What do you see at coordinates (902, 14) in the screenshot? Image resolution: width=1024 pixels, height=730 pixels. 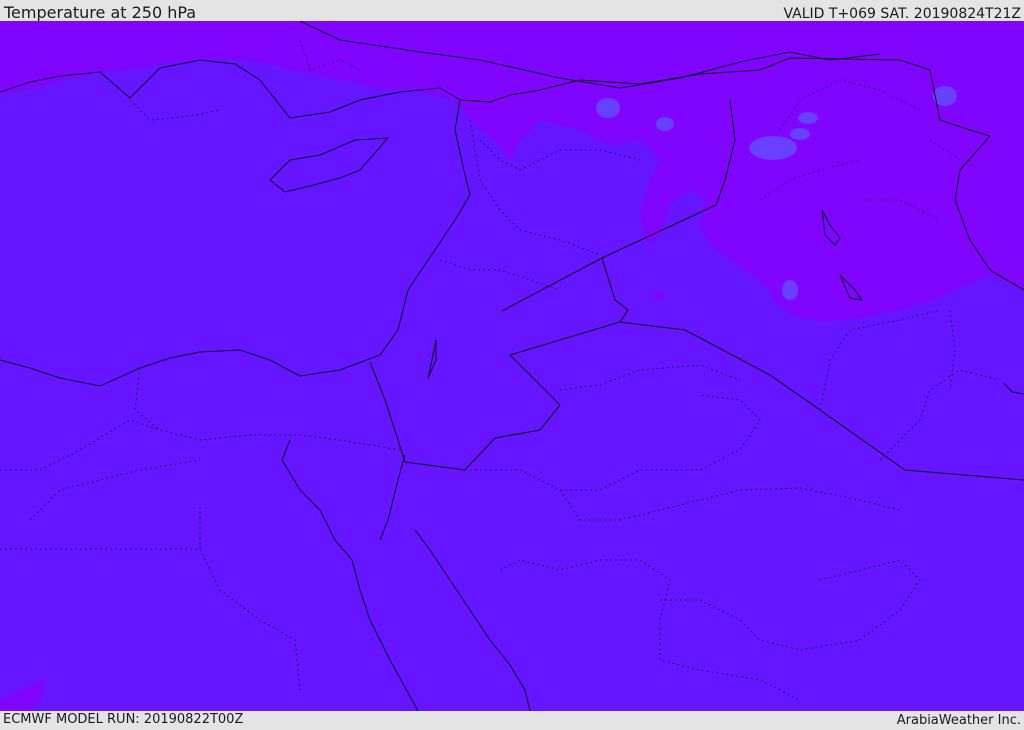 I see `valid-time: VALID T+069 SAT. 20190824T21Z` at bounding box center [902, 14].